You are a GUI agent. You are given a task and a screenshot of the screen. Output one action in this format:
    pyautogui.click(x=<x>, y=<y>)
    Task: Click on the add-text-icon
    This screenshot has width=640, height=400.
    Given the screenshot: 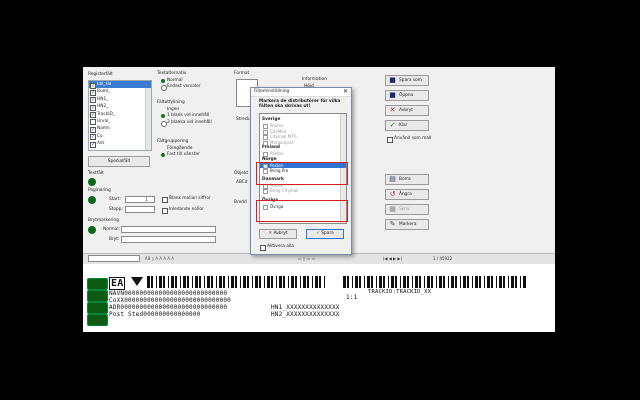 What is the action you would take?
    pyautogui.click(x=92, y=182)
    